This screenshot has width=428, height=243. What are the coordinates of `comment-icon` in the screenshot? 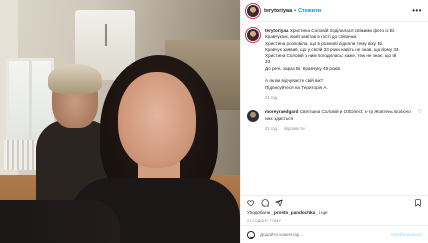 It's located at (265, 202).